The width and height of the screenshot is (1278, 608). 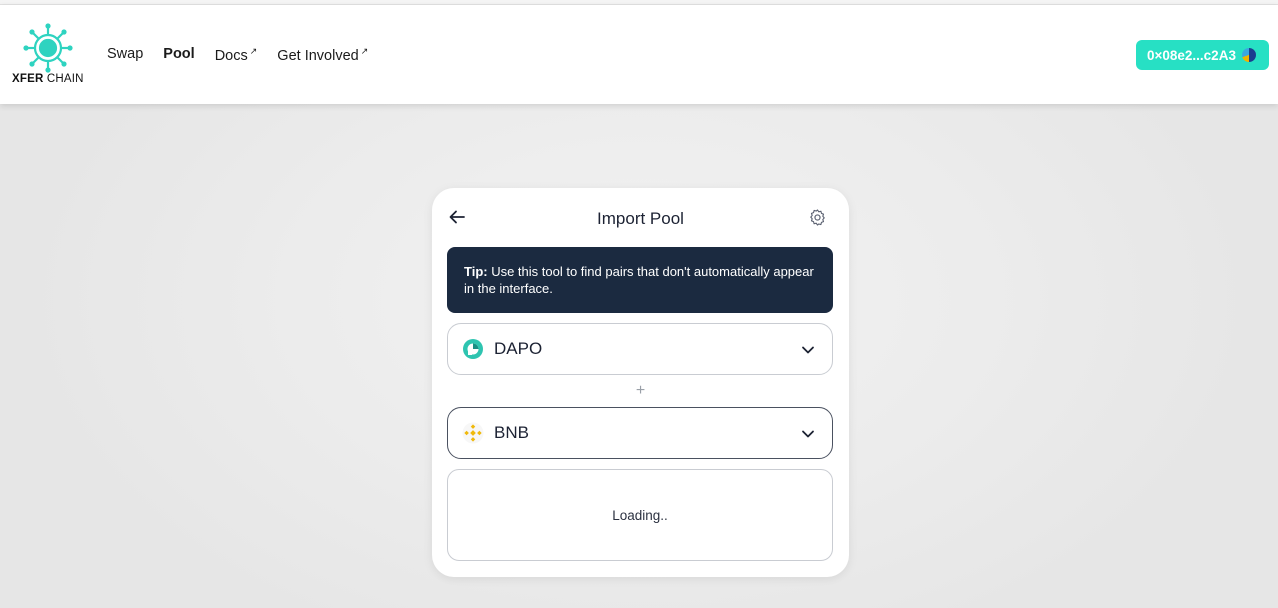 I want to click on loading-text: Loading.., so click(x=640, y=515).